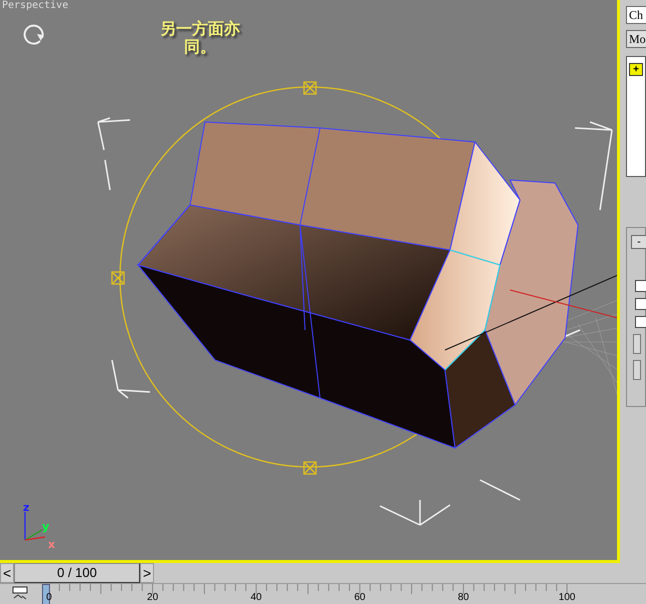 This screenshot has height=604, width=646. Describe the element at coordinates (152, 597) in the screenshot. I see `frame-number: 20` at that location.